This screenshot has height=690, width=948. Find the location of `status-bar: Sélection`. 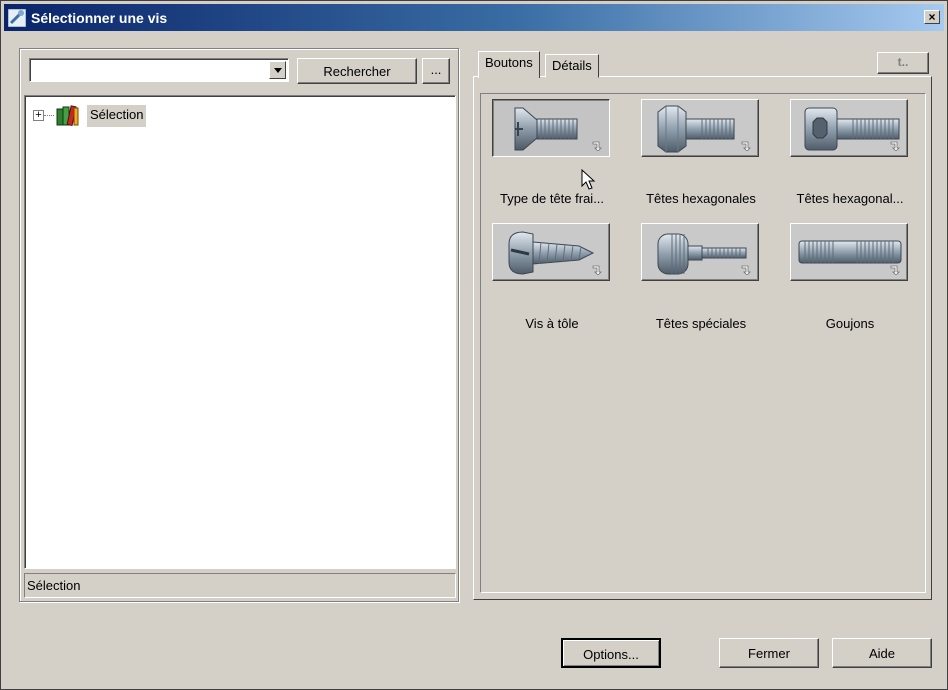

status-bar: Sélection is located at coordinates (240, 585).